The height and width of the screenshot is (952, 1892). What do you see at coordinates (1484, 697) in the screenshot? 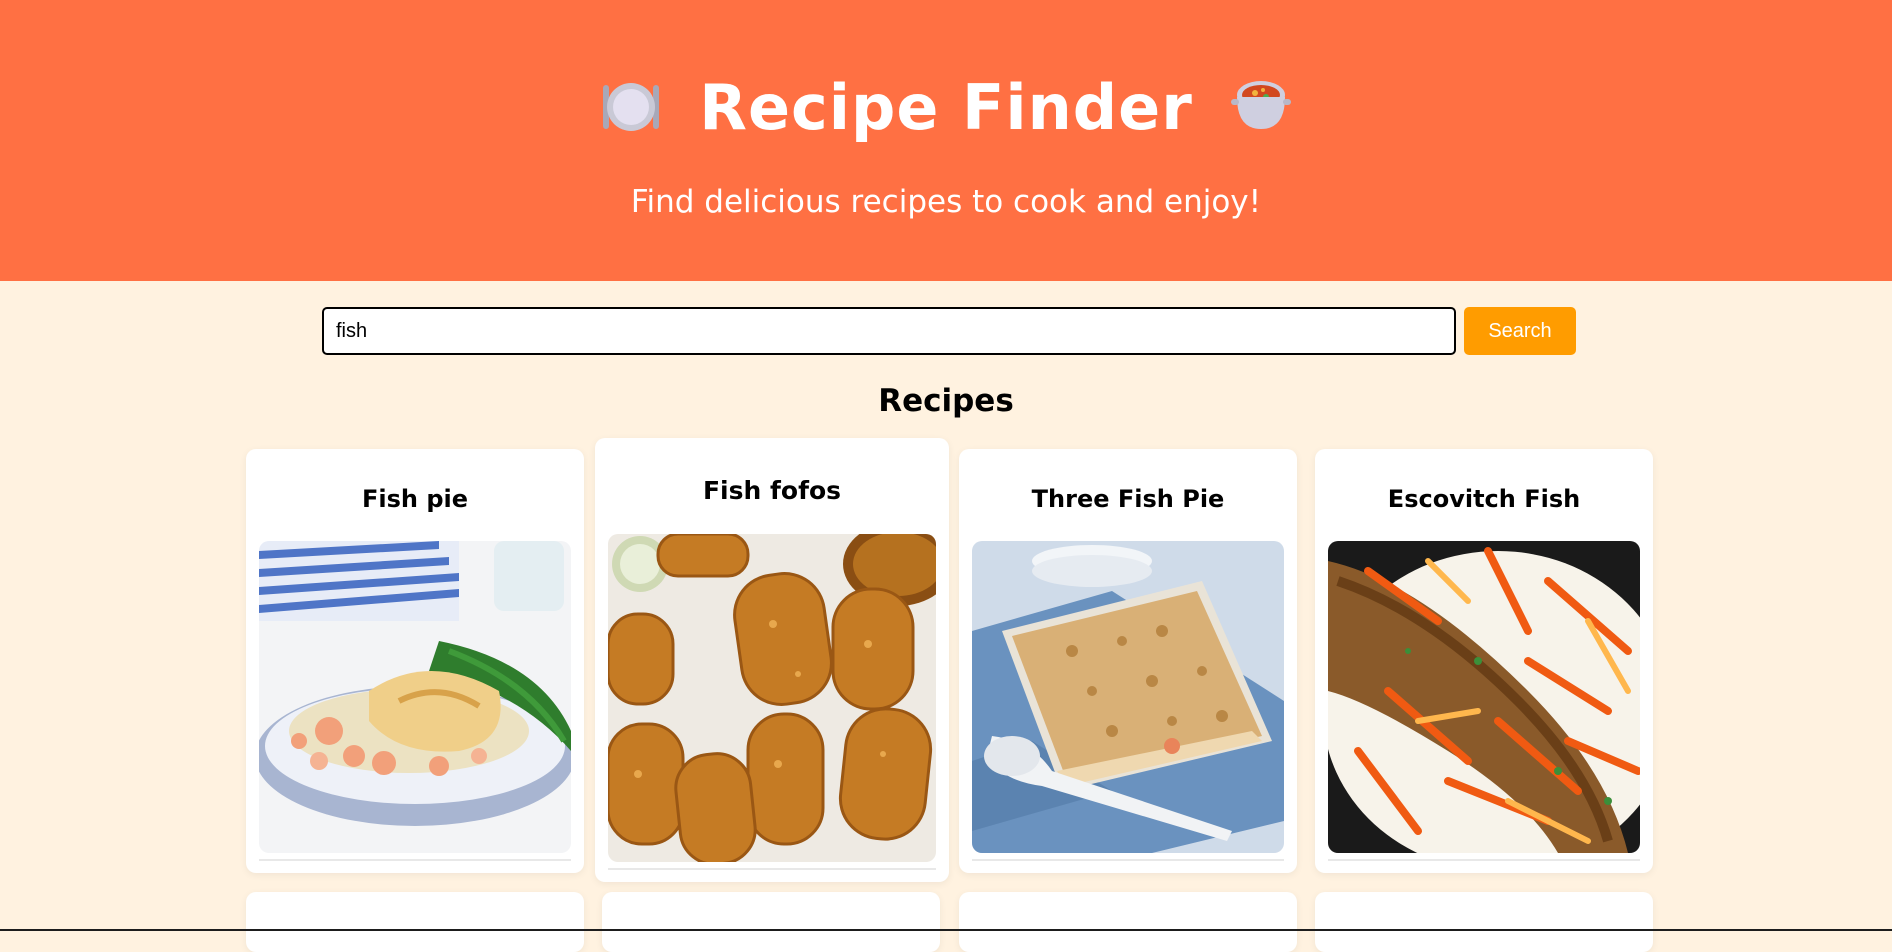
I see `escovitch-fish-image` at bounding box center [1484, 697].